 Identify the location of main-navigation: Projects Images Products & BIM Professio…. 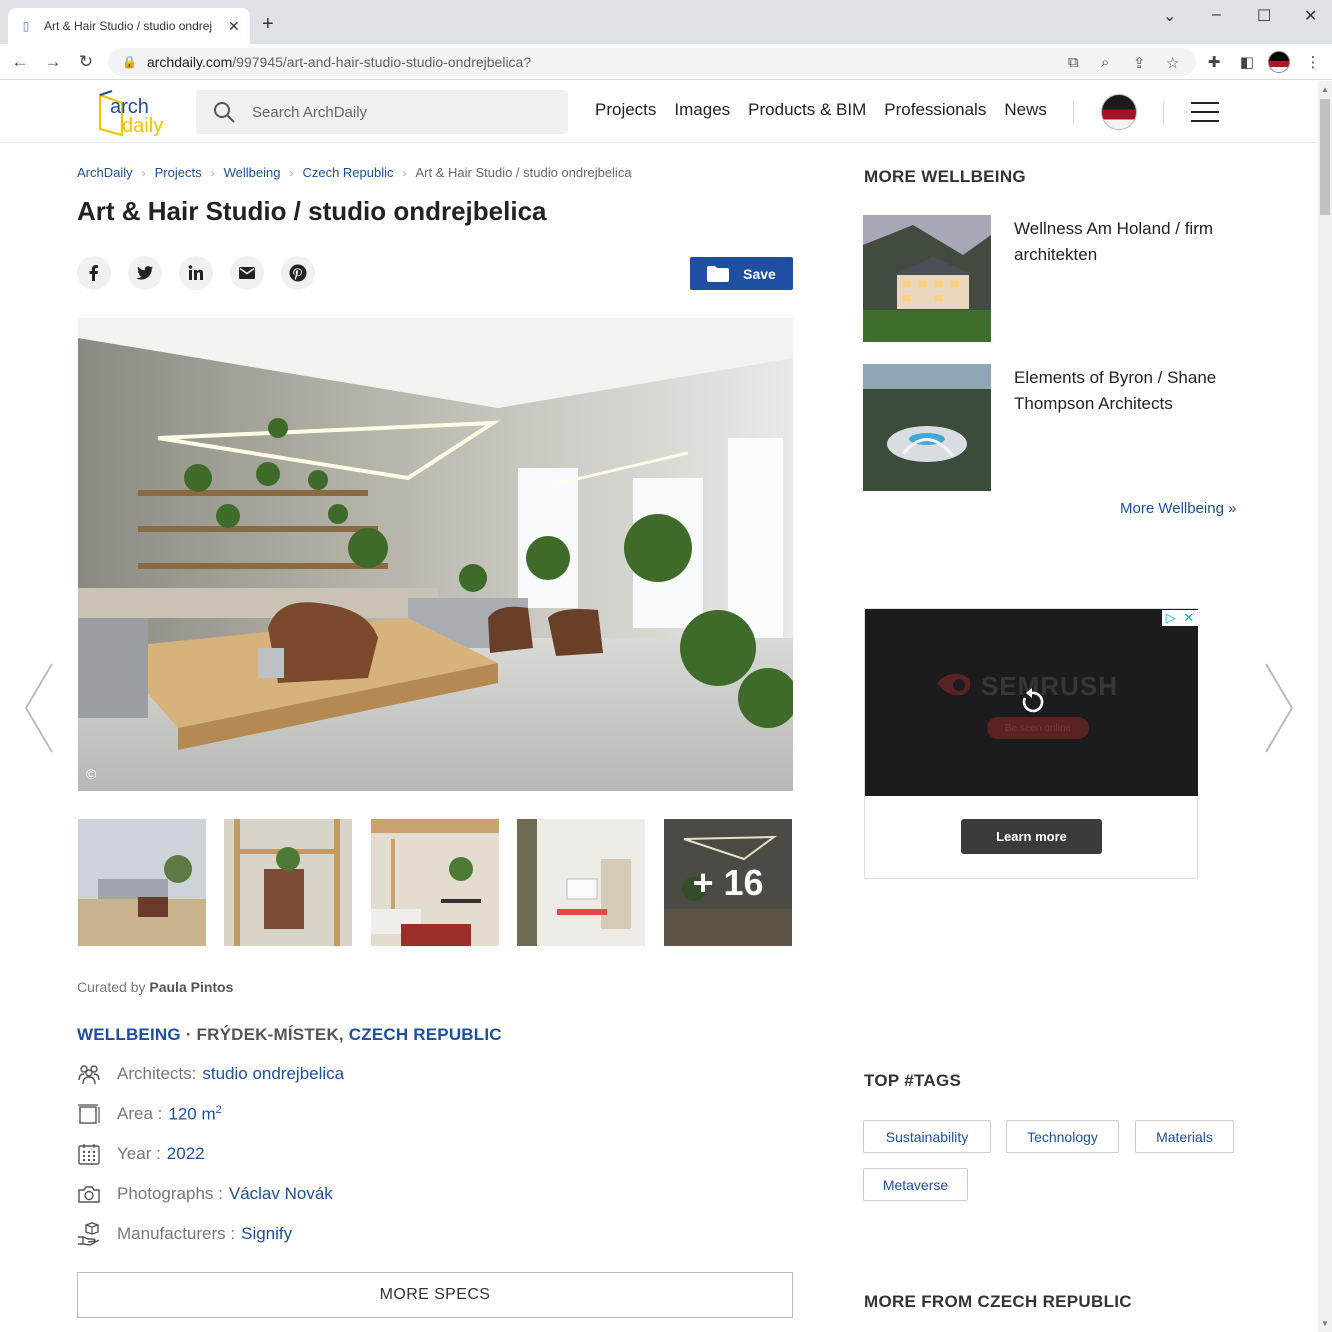
(821, 110).